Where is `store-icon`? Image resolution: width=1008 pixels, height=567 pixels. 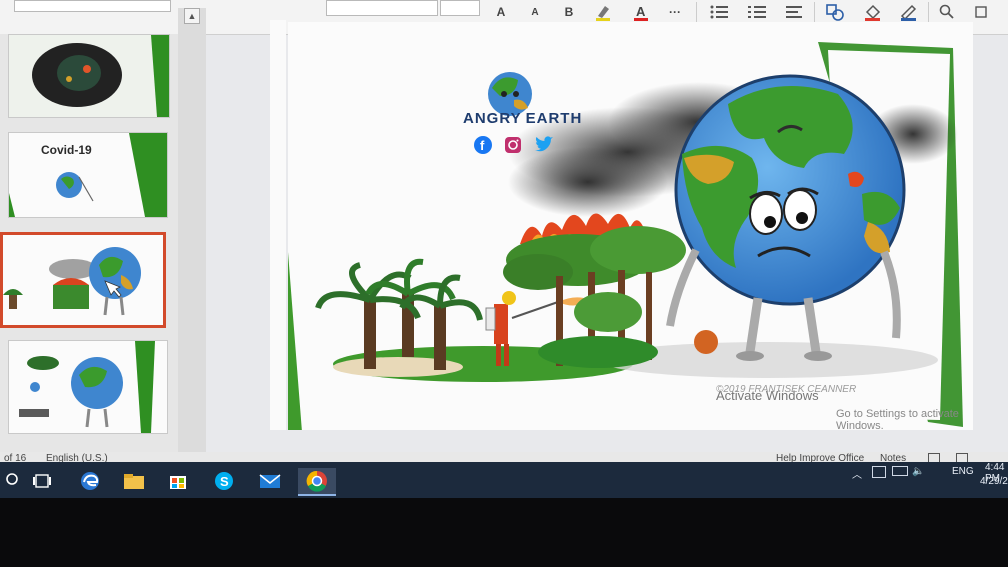
store-icon is located at coordinates (178, 481).